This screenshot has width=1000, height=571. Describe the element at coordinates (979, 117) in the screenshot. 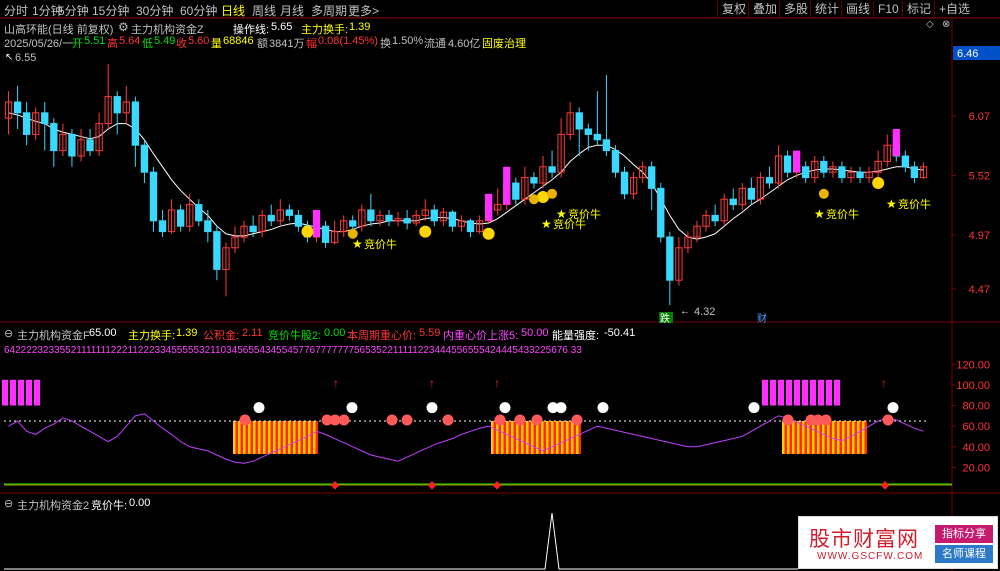

I see `y-tick-label: 6.07` at that location.